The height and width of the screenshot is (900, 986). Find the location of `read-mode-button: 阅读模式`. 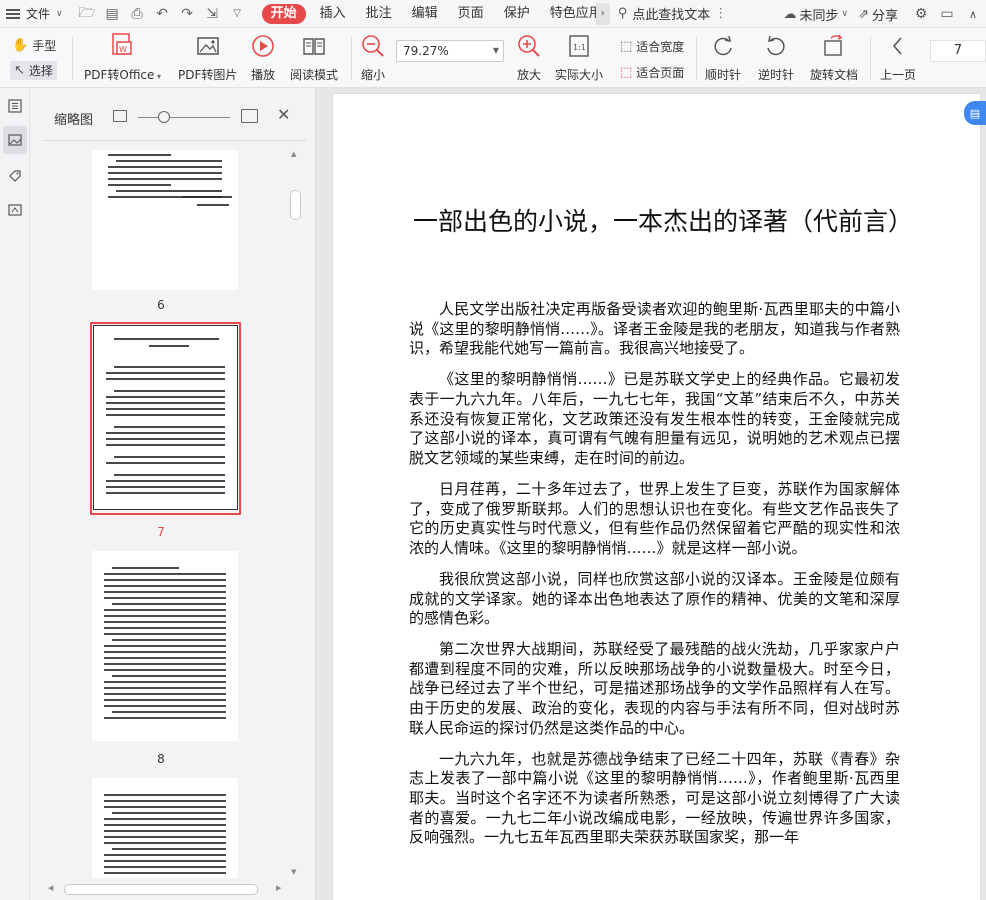

read-mode-button: 阅读模式 is located at coordinates (314, 57).